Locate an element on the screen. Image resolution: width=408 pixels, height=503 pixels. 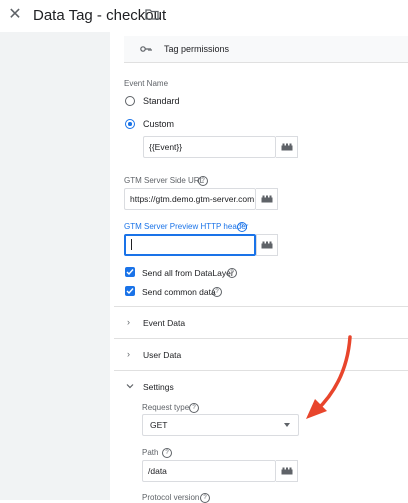
radio-custom is located at coordinates (130, 124).